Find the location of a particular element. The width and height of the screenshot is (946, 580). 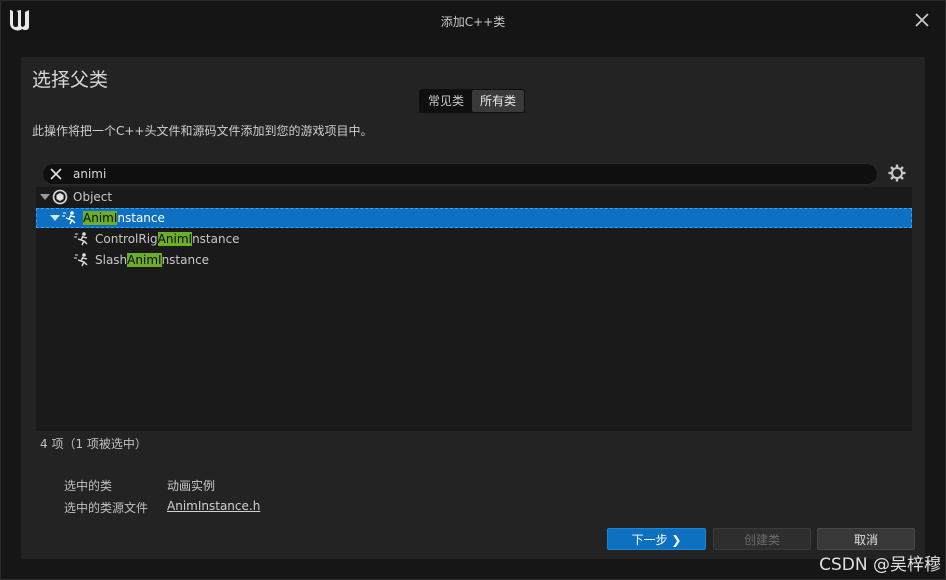

settings-gear-icon is located at coordinates (897, 173).